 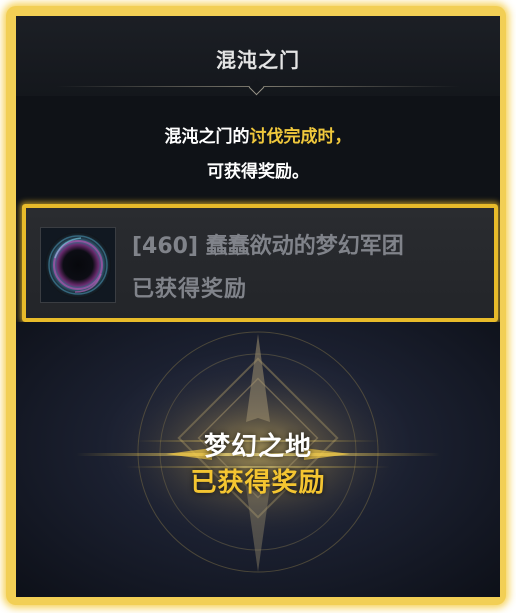 What do you see at coordinates (300, 137) in the screenshot?
I see `description-highlight: 讨伐完成时，` at bounding box center [300, 137].